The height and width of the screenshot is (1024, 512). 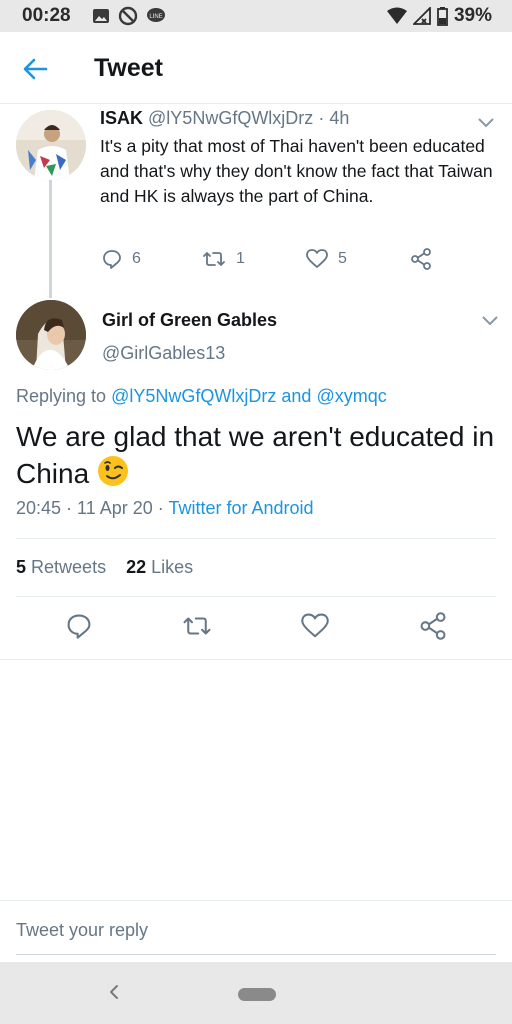 I want to click on author-name: ISAK, so click(x=121, y=118).